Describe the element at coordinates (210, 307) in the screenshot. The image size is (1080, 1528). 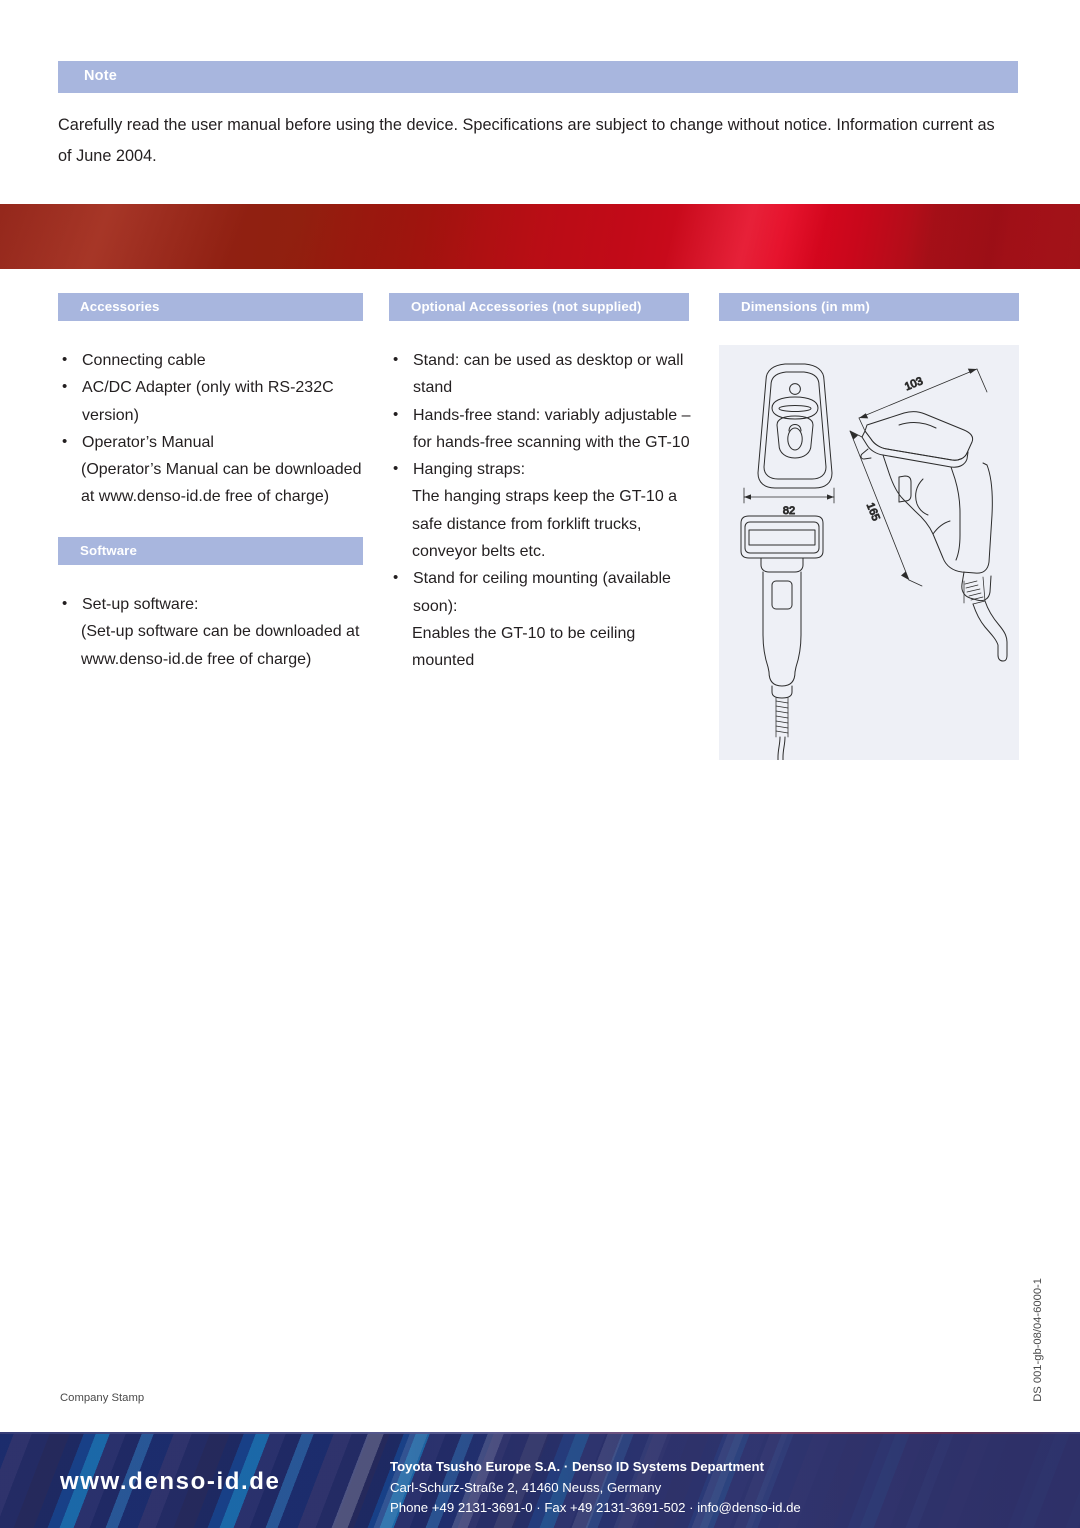
I see `accessories-section-header: Accessories` at that location.